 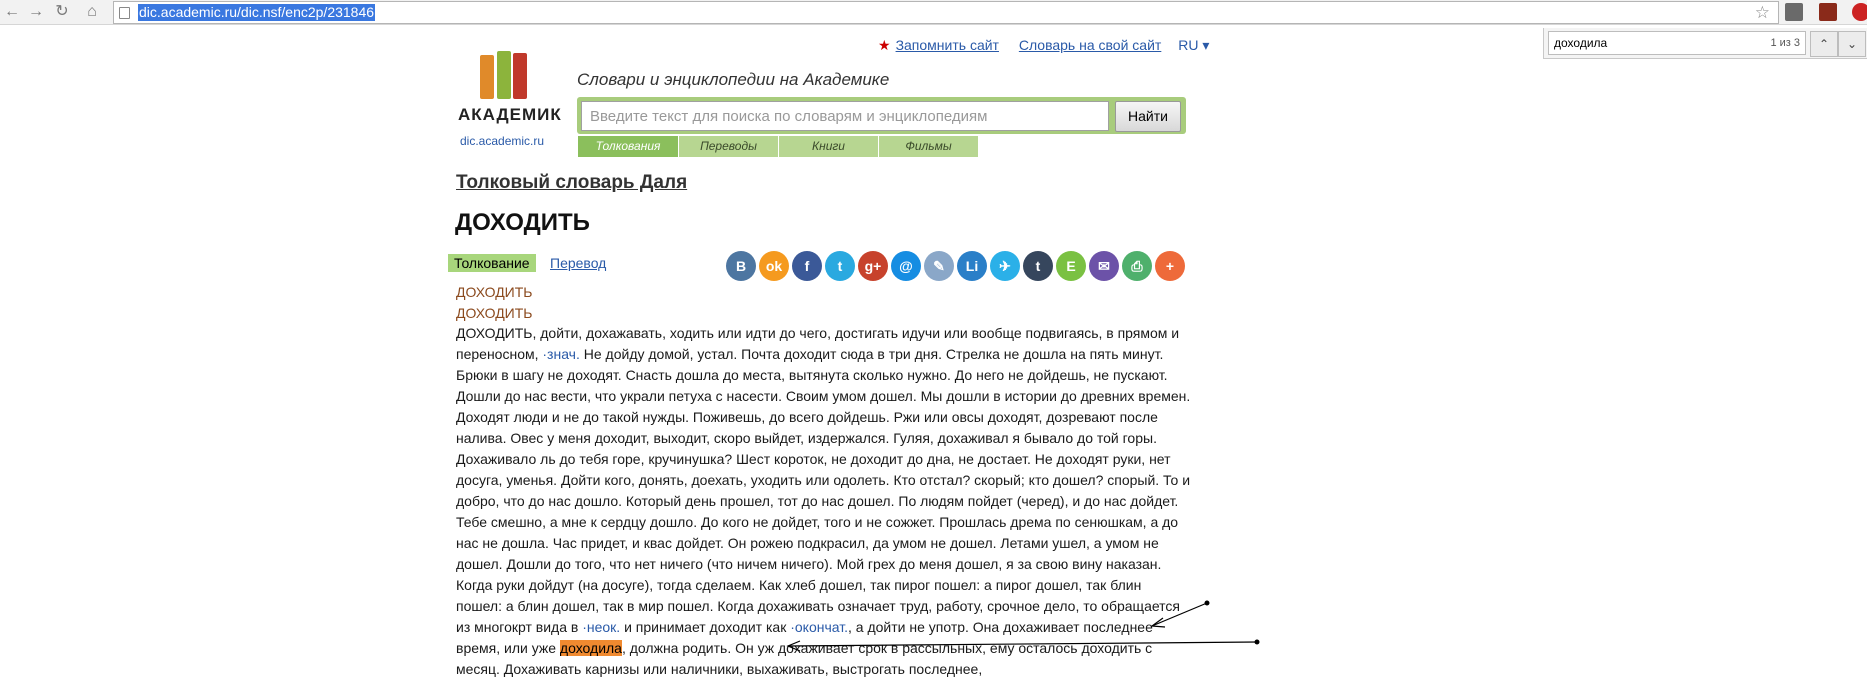 What do you see at coordinates (578, 263) in the screenshot?
I see `tab-translation: Перевод` at bounding box center [578, 263].